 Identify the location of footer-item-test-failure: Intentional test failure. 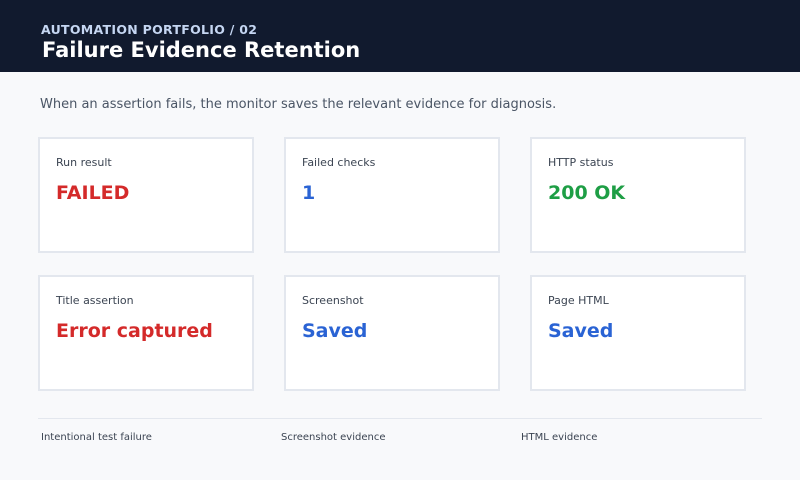
(96, 437).